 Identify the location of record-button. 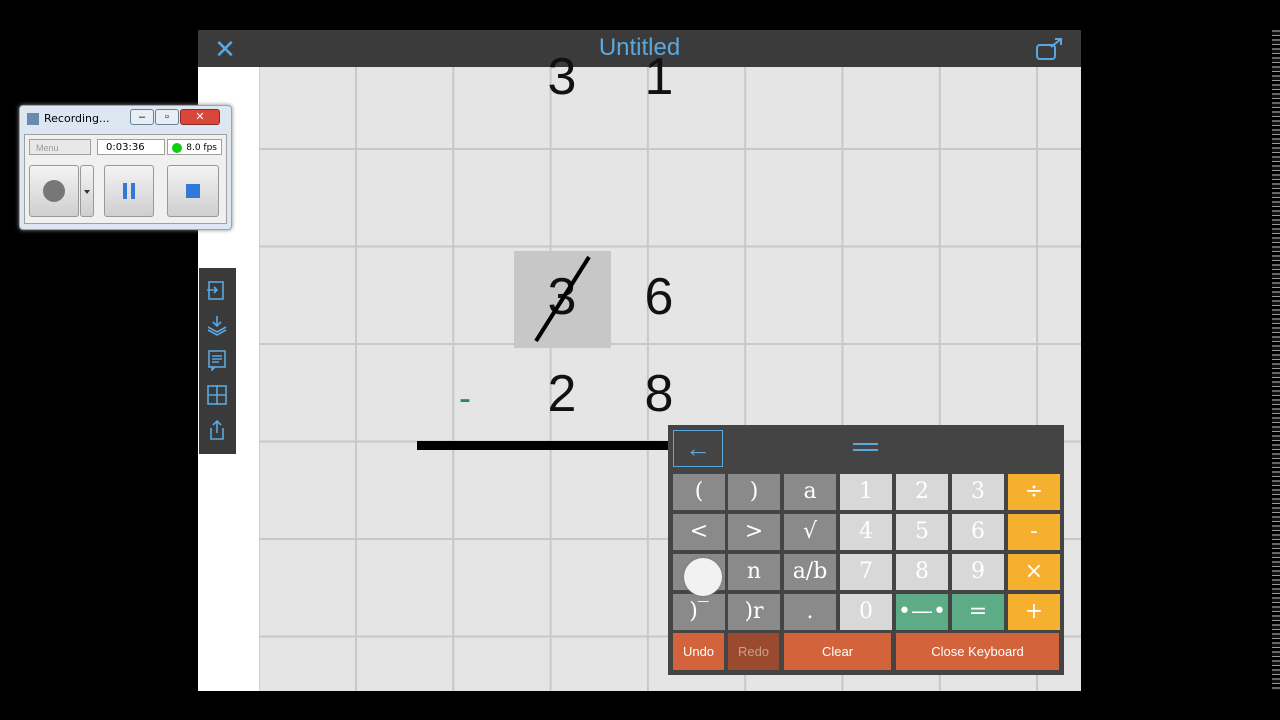
(54, 191).